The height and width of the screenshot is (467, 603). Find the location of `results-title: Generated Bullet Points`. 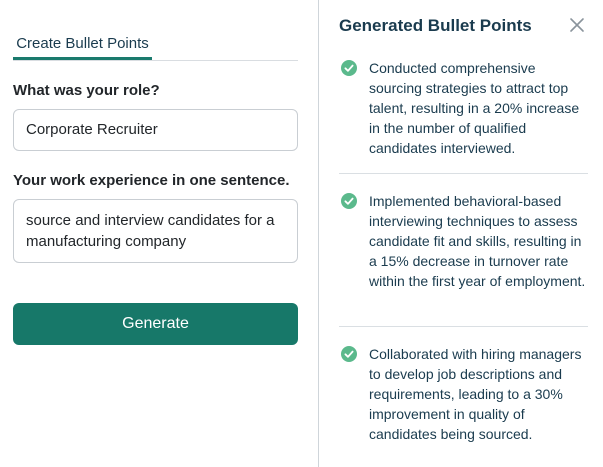

results-title: Generated Bullet Points is located at coordinates (435, 25).